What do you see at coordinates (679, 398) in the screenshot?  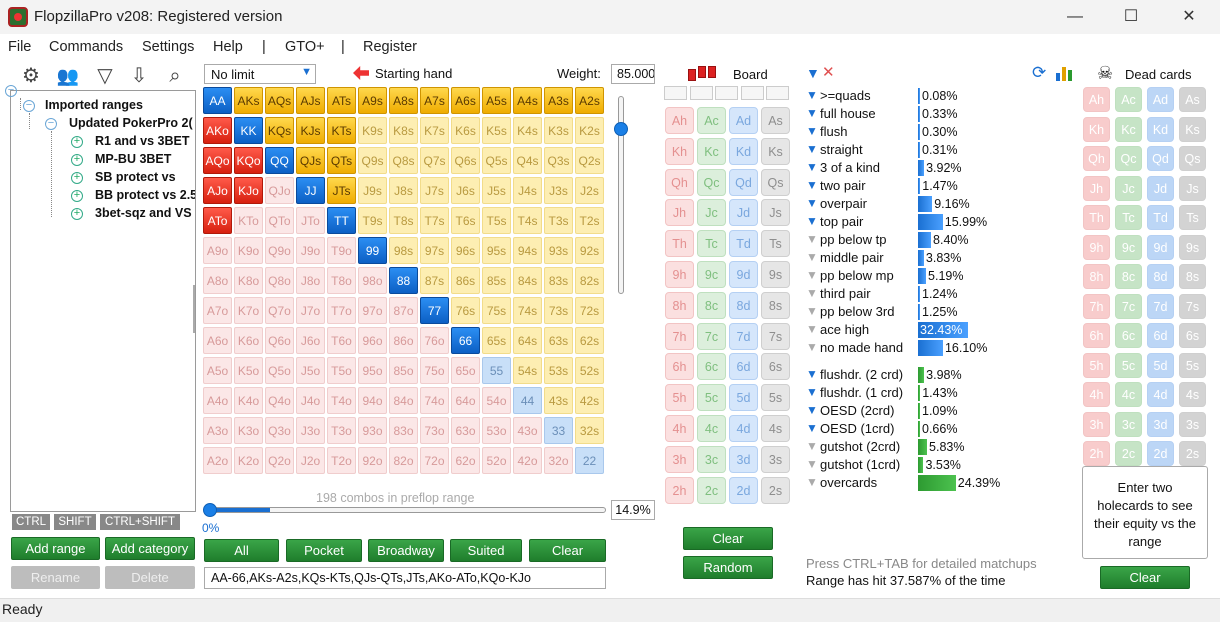 I see `board-card: 5h` at bounding box center [679, 398].